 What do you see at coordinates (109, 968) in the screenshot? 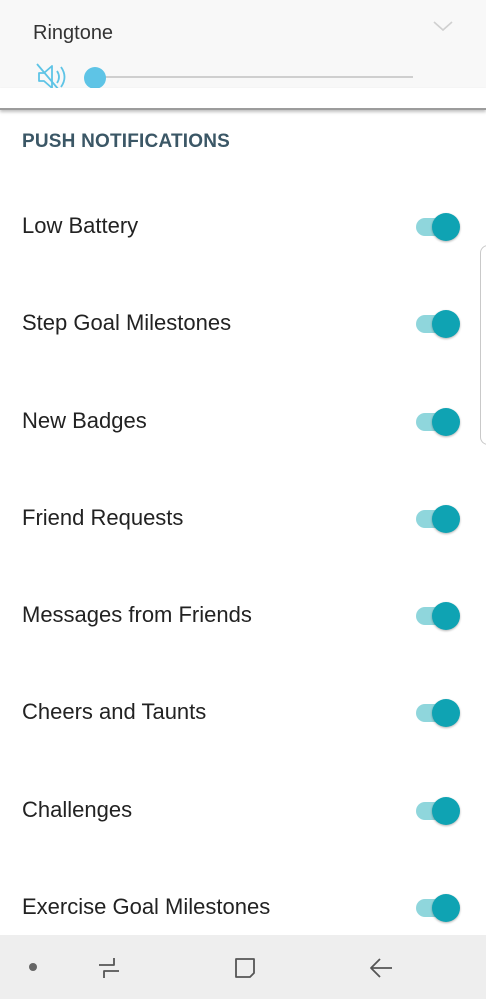
I see `recent-apps-icon` at bounding box center [109, 968].